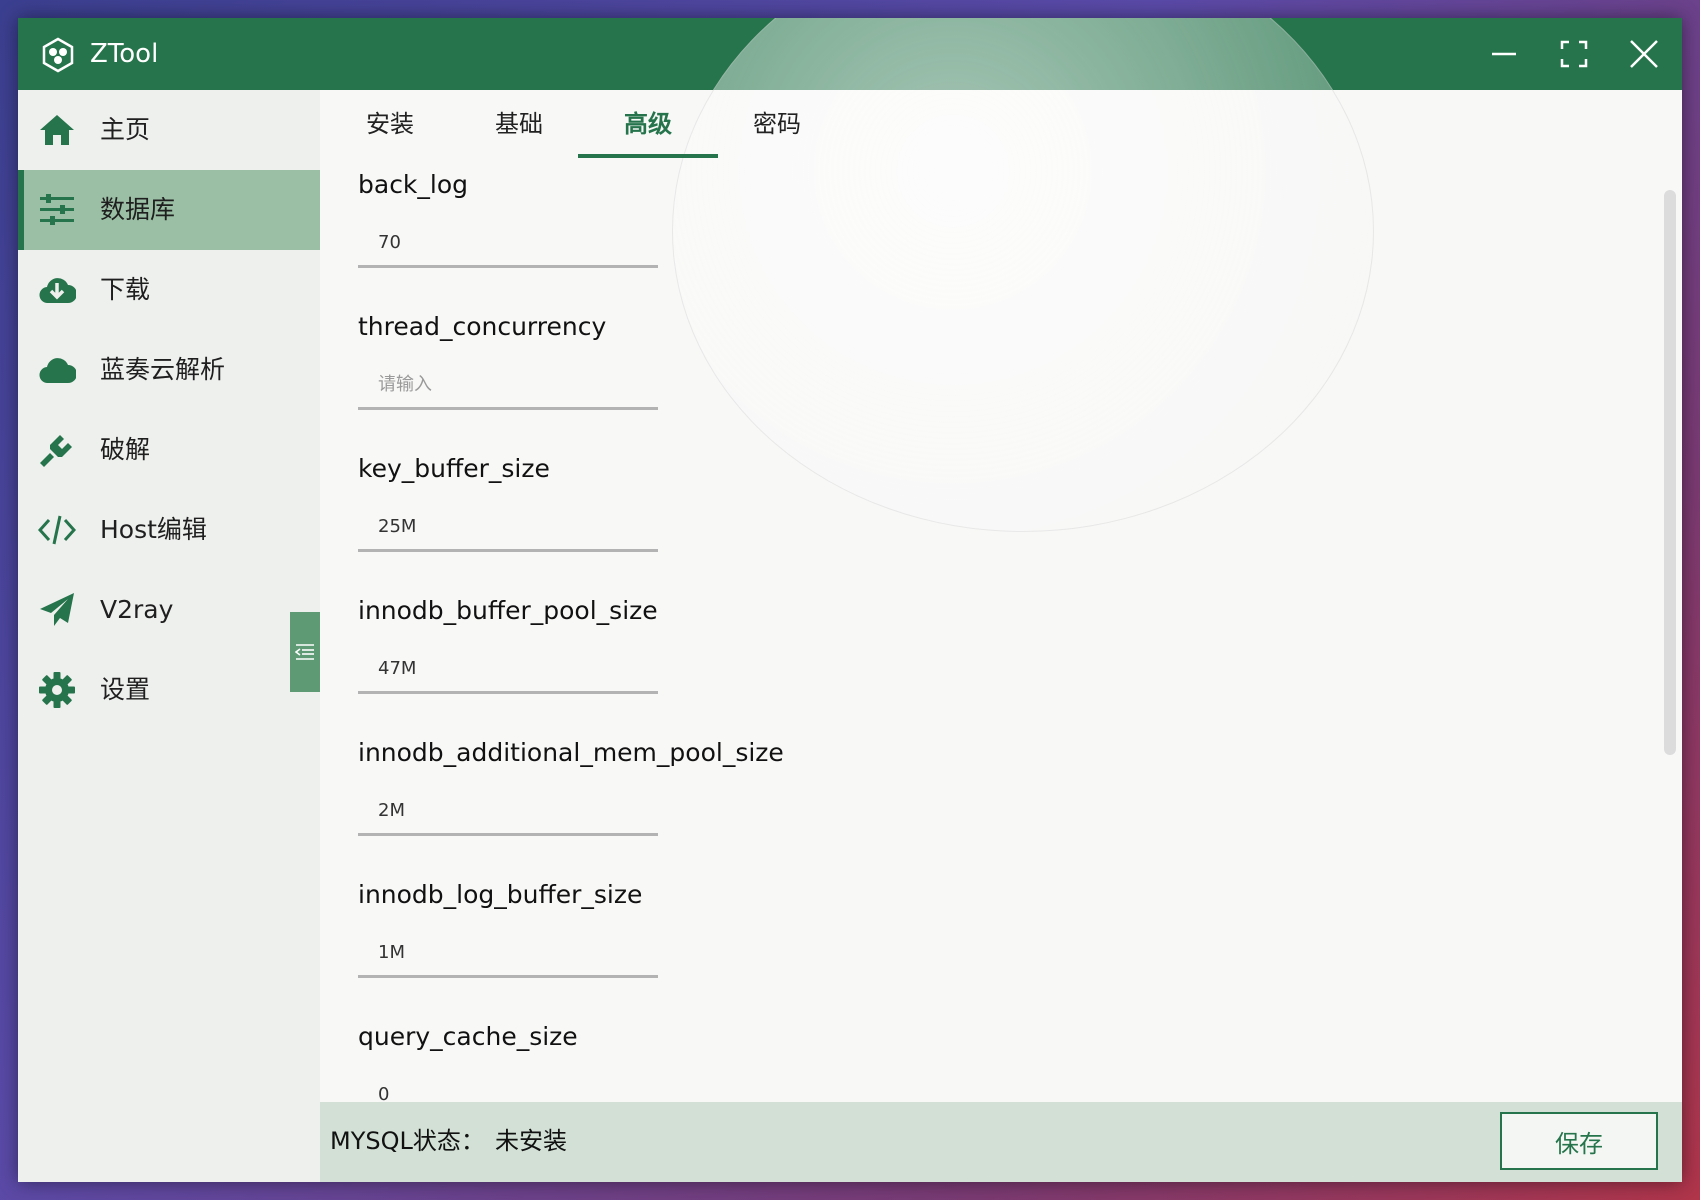 The height and width of the screenshot is (1200, 1700). What do you see at coordinates (153, 529) in the screenshot?
I see `sidebar-item-label: Host编辑` at bounding box center [153, 529].